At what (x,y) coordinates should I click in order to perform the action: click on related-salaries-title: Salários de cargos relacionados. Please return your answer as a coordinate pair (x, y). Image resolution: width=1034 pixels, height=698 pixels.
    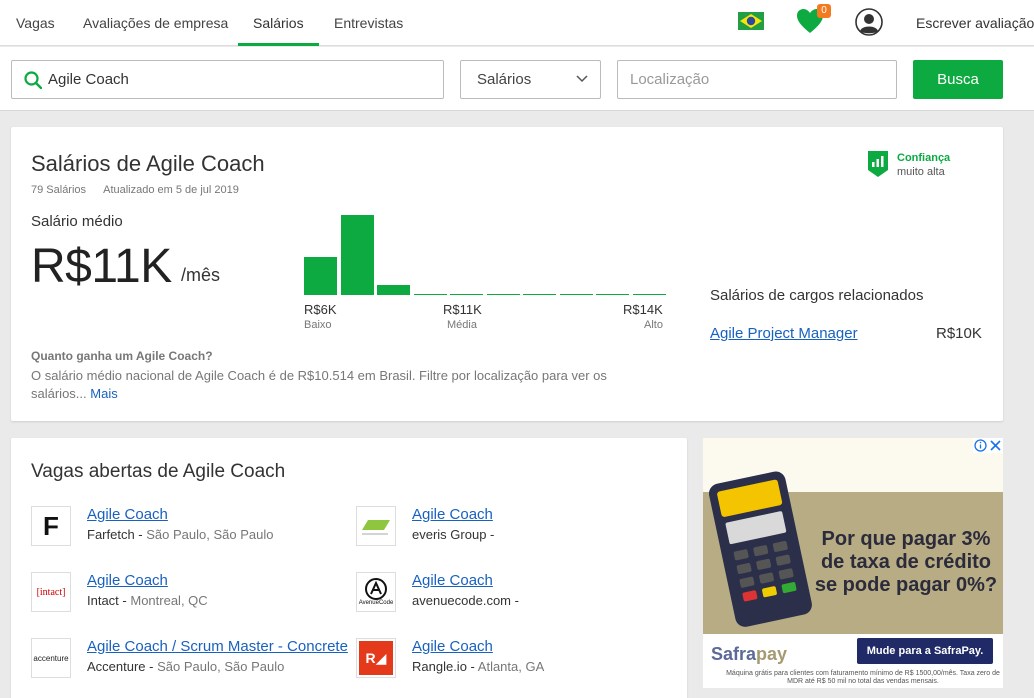
    Looking at the image, I should click on (817, 295).